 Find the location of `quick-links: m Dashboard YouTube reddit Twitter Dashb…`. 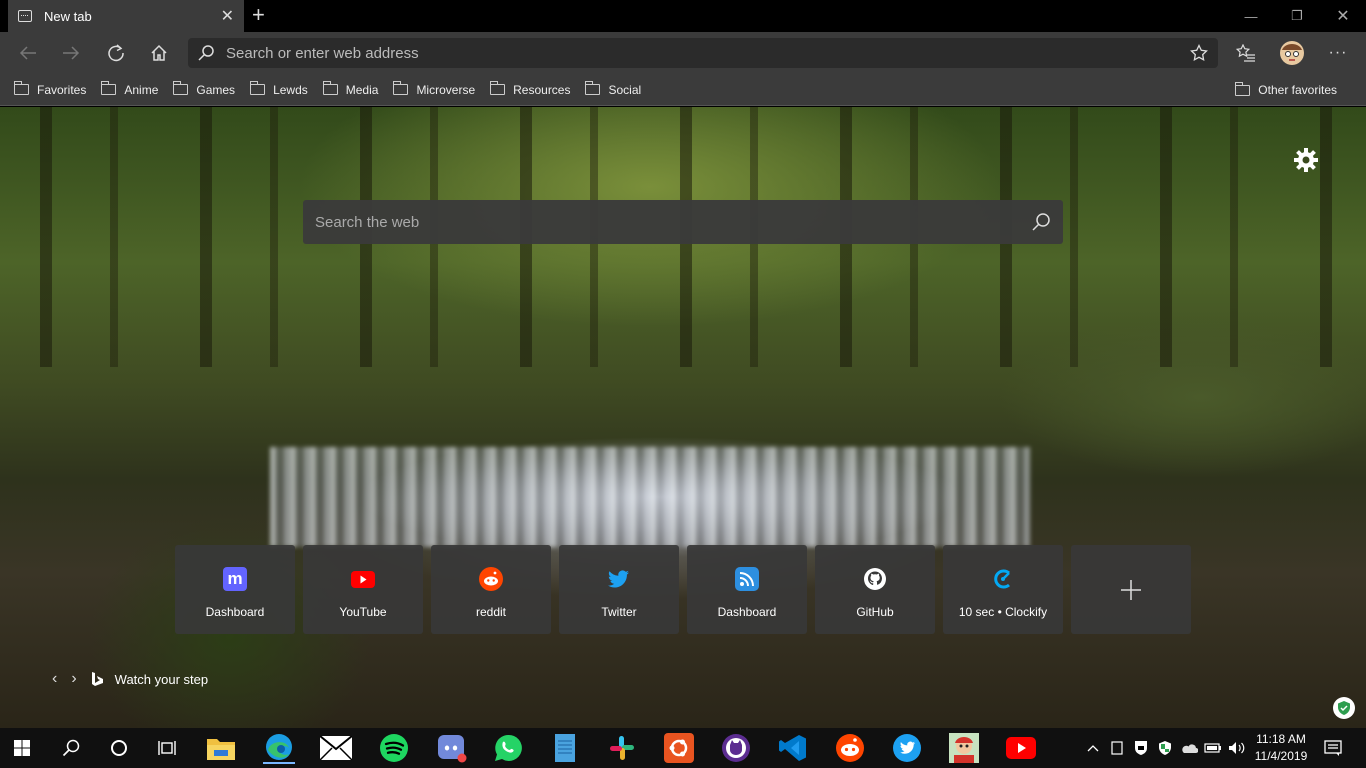

quick-links: m Dashboard YouTube reddit Twitter Dashb… is located at coordinates (683, 589).